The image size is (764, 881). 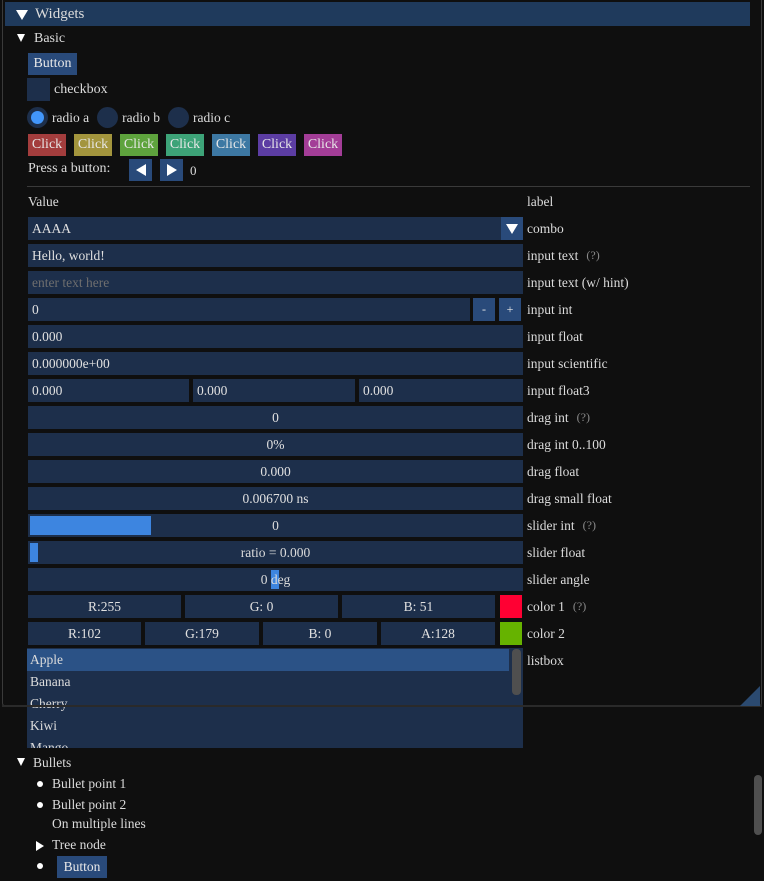 I want to click on input-float3-label-text: input float3, so click(x=558, y=390).